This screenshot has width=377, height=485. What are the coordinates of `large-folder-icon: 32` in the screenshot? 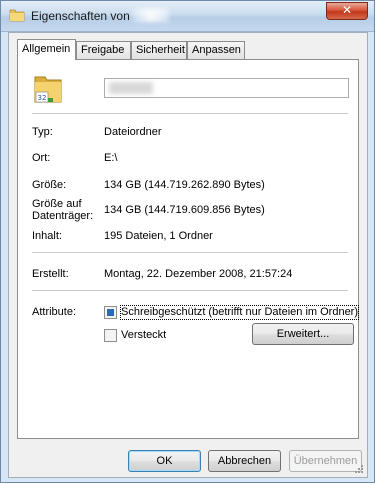 It's located at (48, 89).